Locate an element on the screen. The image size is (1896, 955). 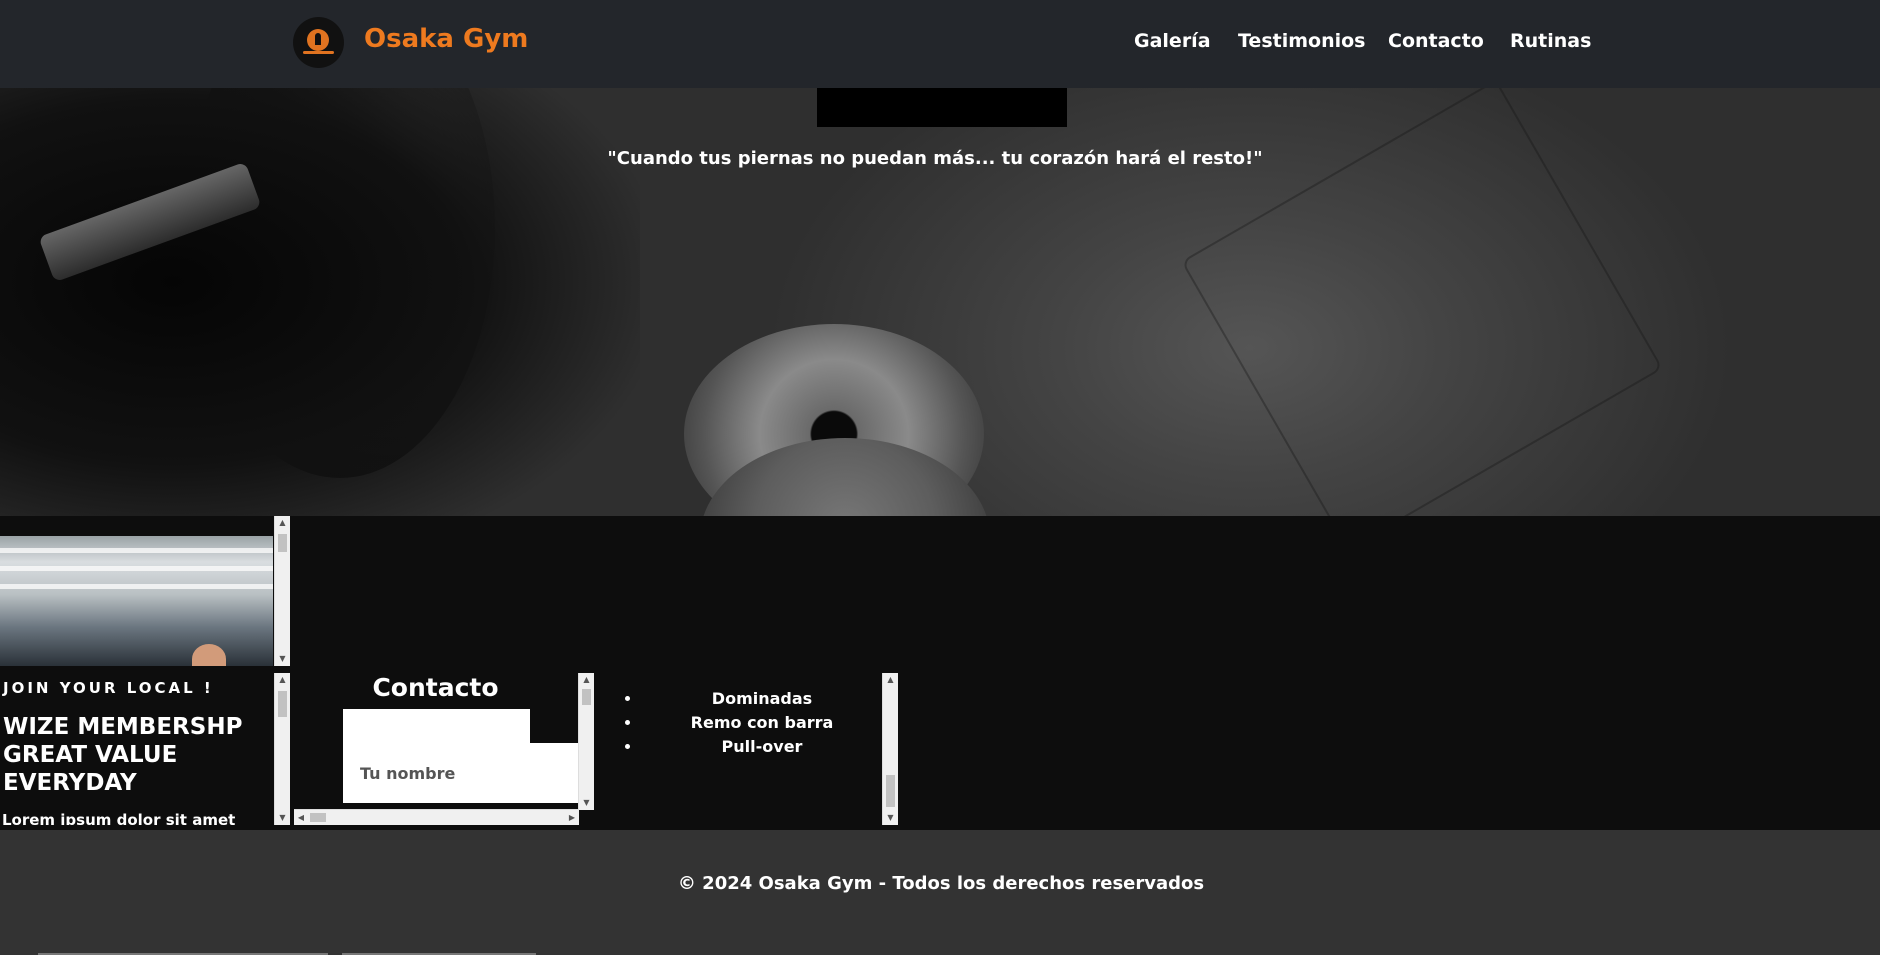
nav-link-testimonios: Testimonios is located at coordinates (1301, 41).